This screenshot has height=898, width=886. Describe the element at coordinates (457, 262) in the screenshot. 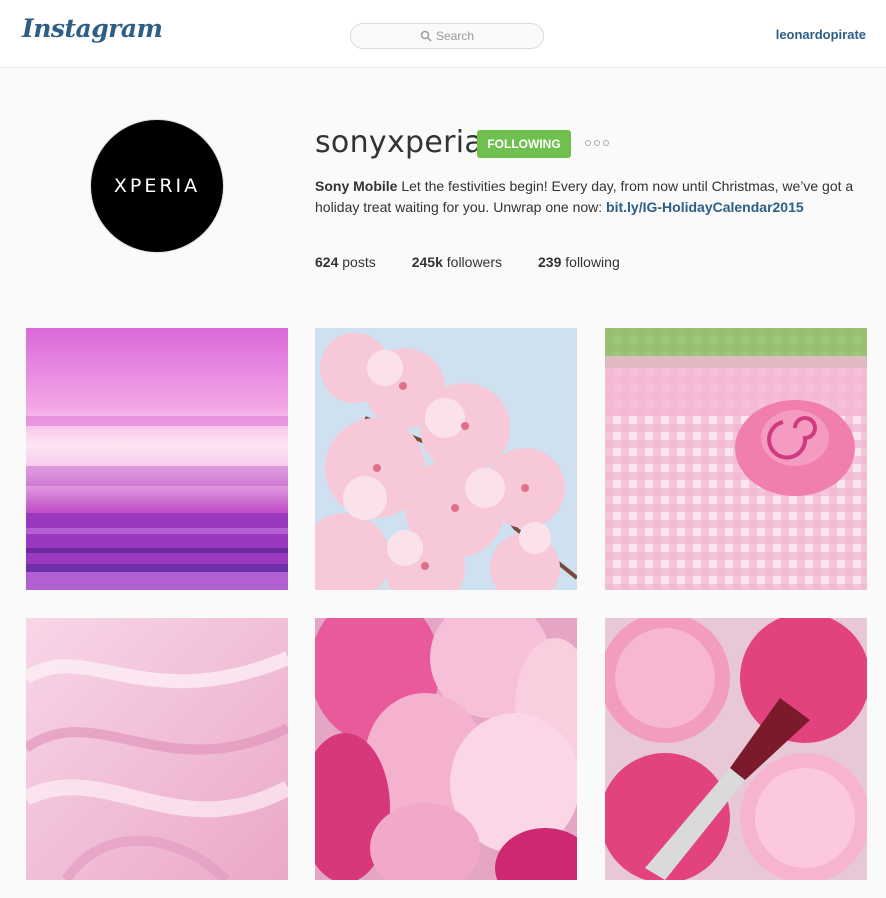

I see `followers-stat: 245k followers` at that location.